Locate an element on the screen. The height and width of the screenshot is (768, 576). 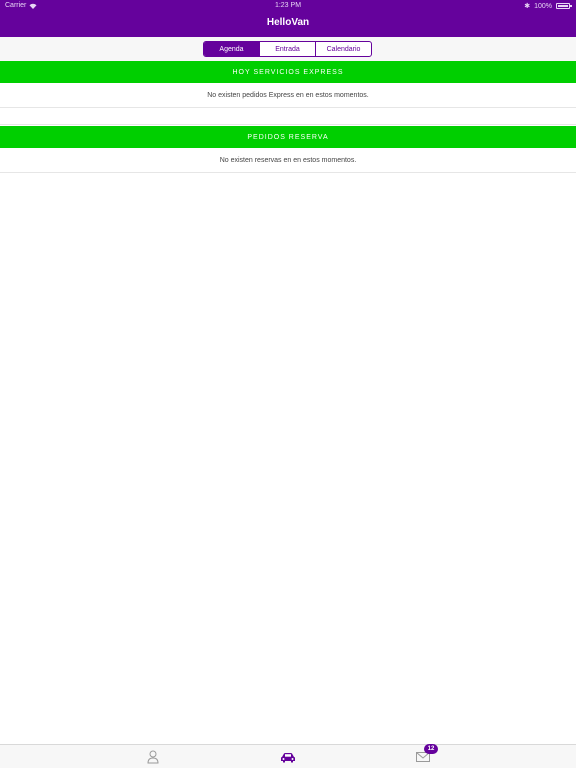
tab-profile is located at coordinates (153, 756).